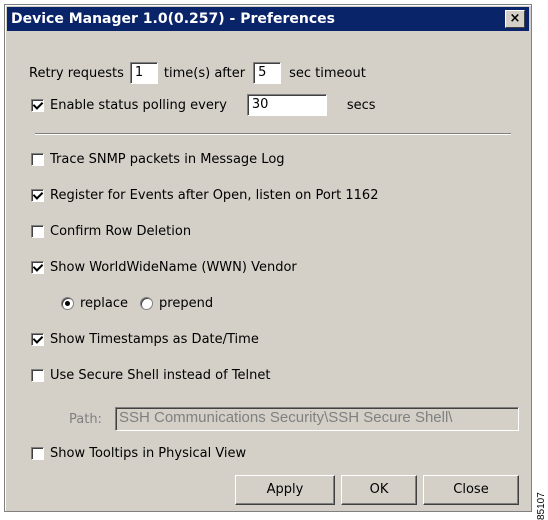 Image resolution: width=548 pixels, height=520 pixels. What do you see at coordinates (471, 490) in the screenshot?
I see `close-button: Close` at bounding box center [471, 490].